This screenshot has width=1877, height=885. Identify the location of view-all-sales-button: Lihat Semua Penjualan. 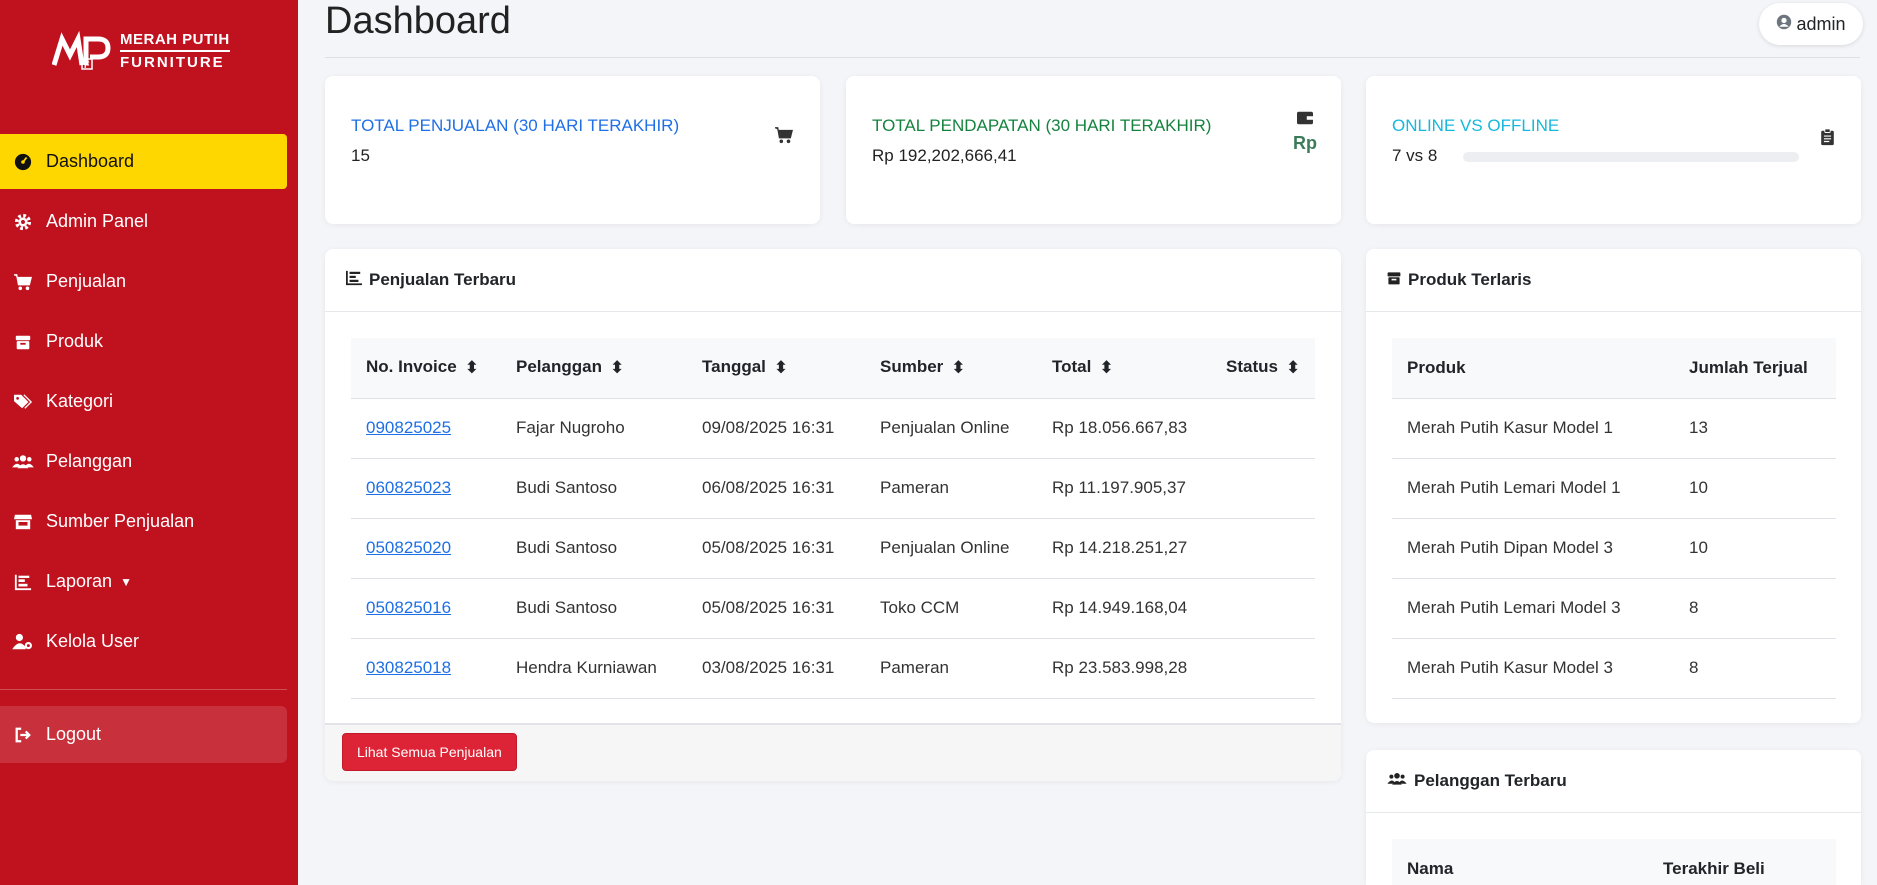
(429, 752).